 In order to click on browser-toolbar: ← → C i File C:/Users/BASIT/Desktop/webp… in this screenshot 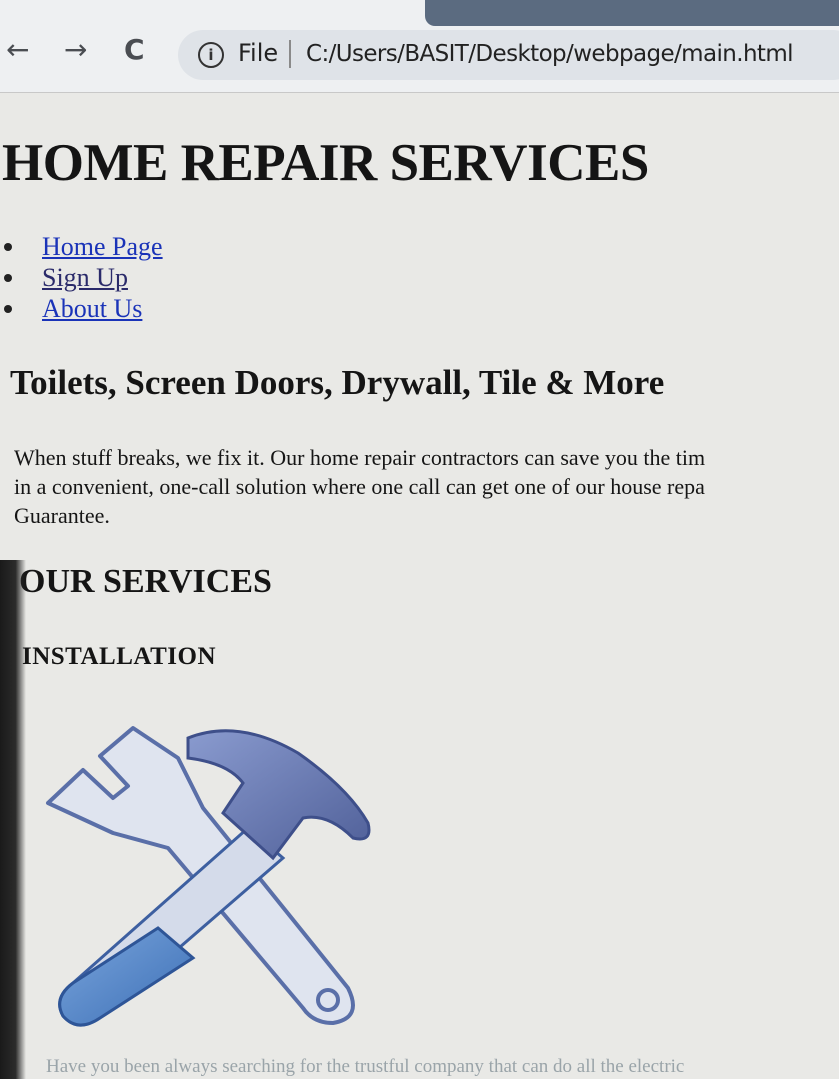, I will do `click(419, 46)`.